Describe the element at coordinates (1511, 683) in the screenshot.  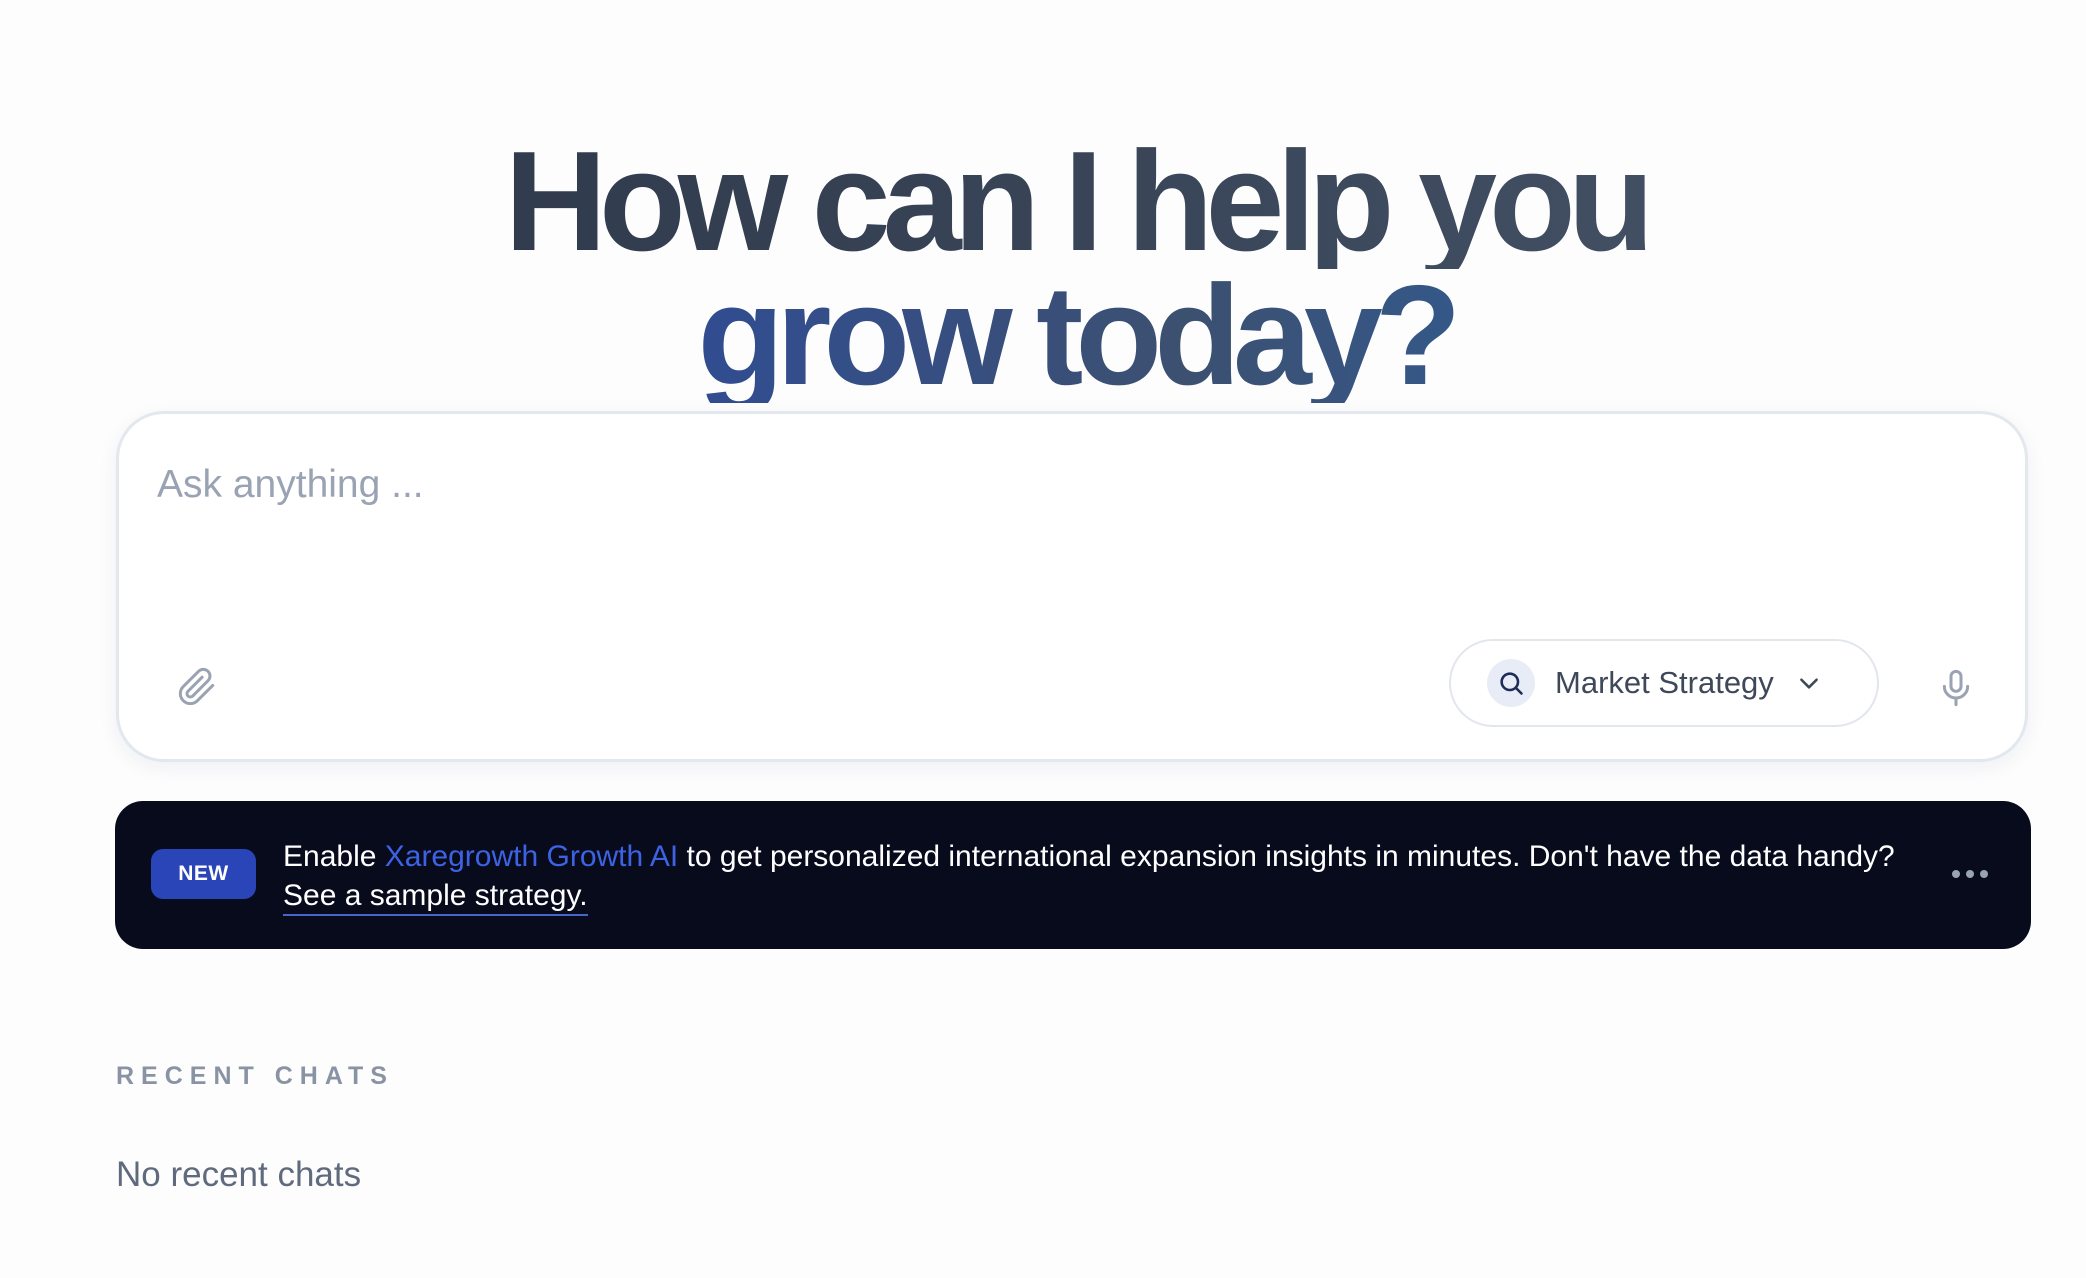
I see `search-icon` at that location.